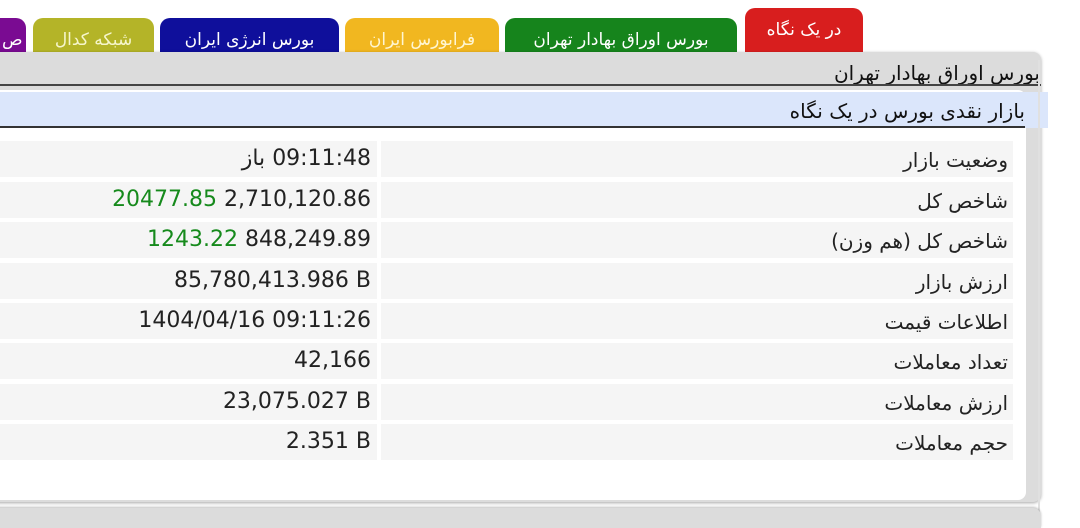 Image resolution: width=1080 pixels, height=528 pixels. What do you see at coordinates (321, 158) in the screenshot?
I see `market-status-time: 09:11:48` at bounding box center [321, 158].